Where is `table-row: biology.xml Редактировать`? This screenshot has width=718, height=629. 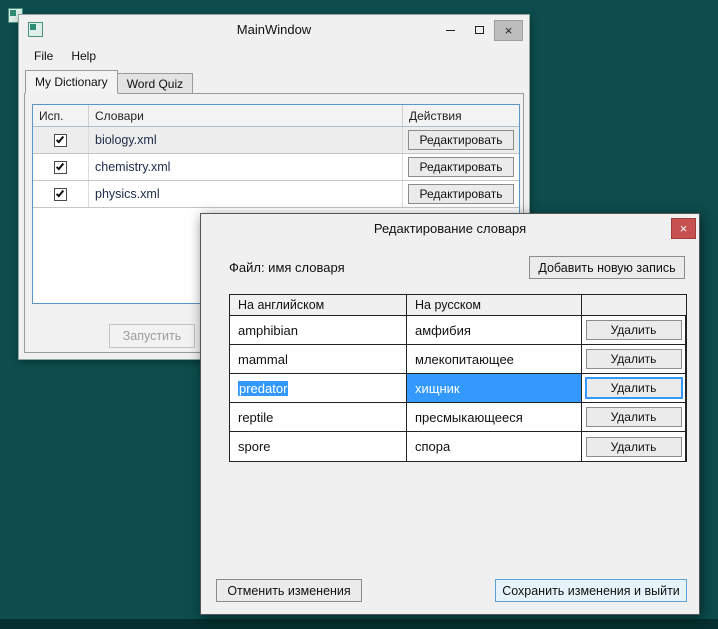
table-row: biology.xml Редактировать is located at coordinates (276, 140).